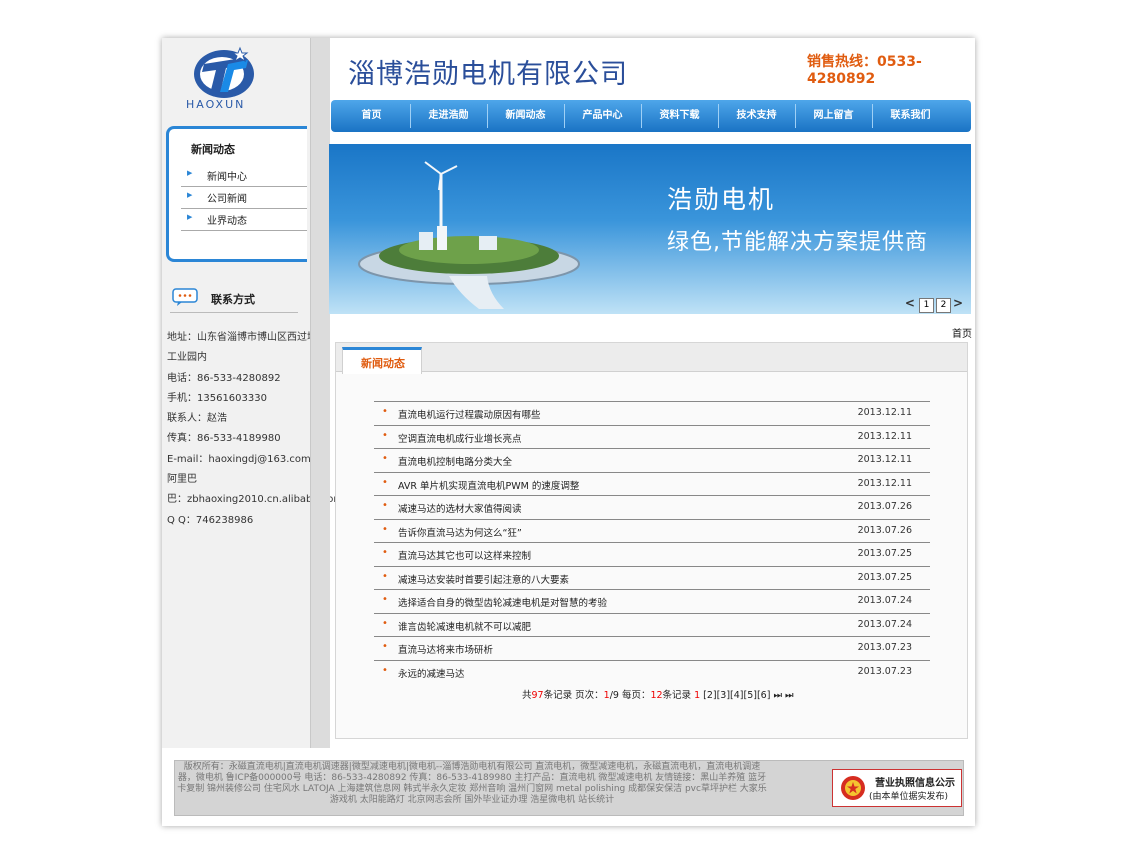 This screenshot has width=1133, height=843. What do you see at coordinates (525, 116) in the screenshot?
I see `nav-news: 新闻动态` at bounding box center [525, 116].